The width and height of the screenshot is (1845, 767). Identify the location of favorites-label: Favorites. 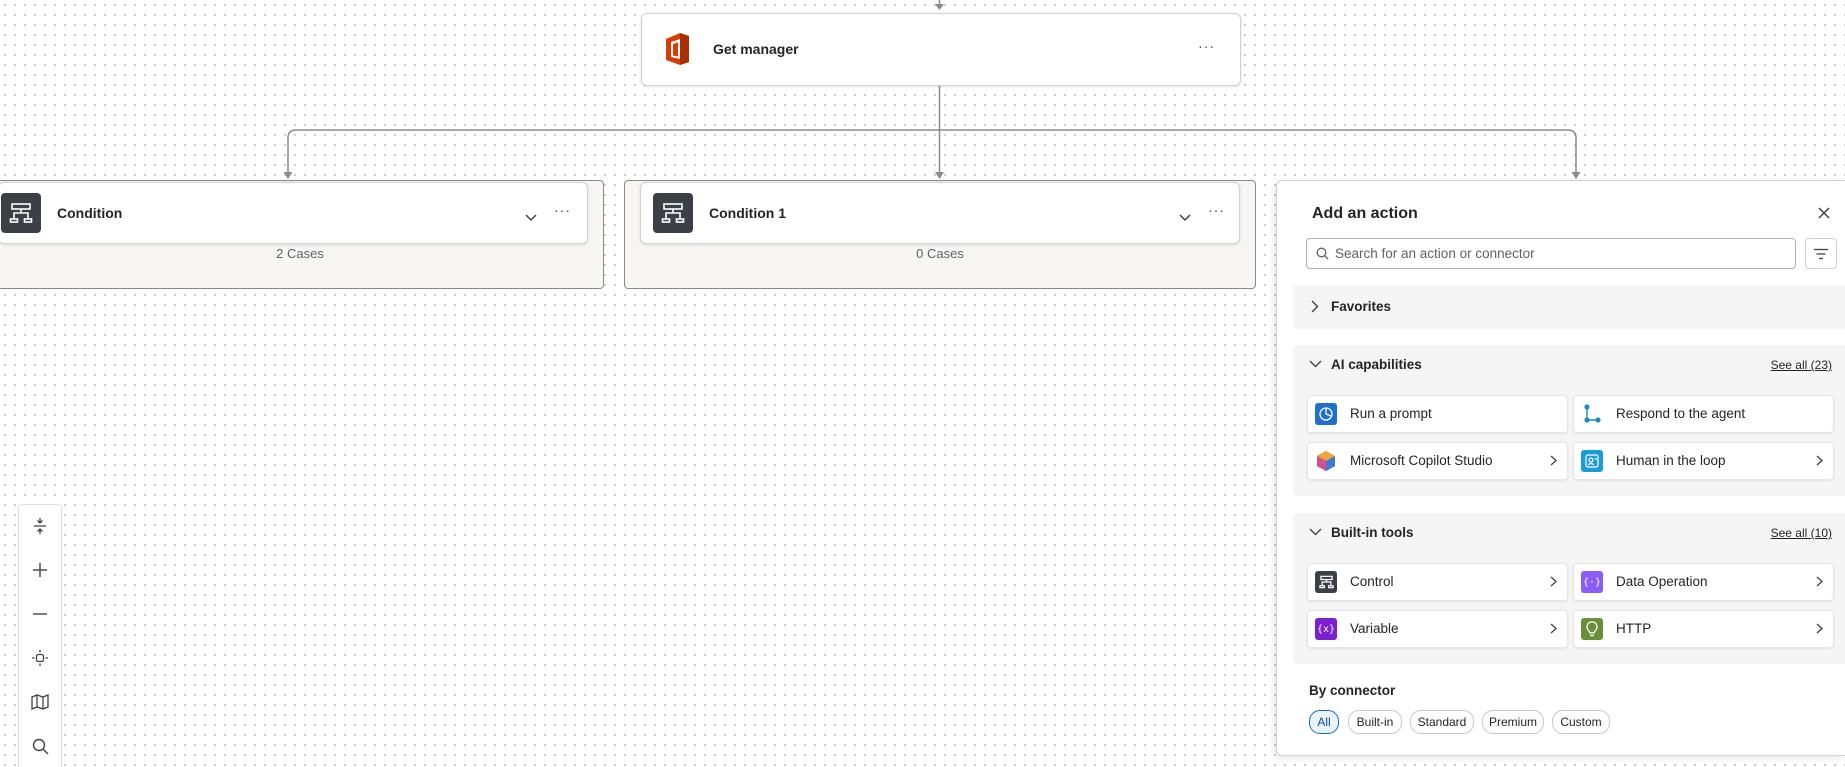
(1361, 306).